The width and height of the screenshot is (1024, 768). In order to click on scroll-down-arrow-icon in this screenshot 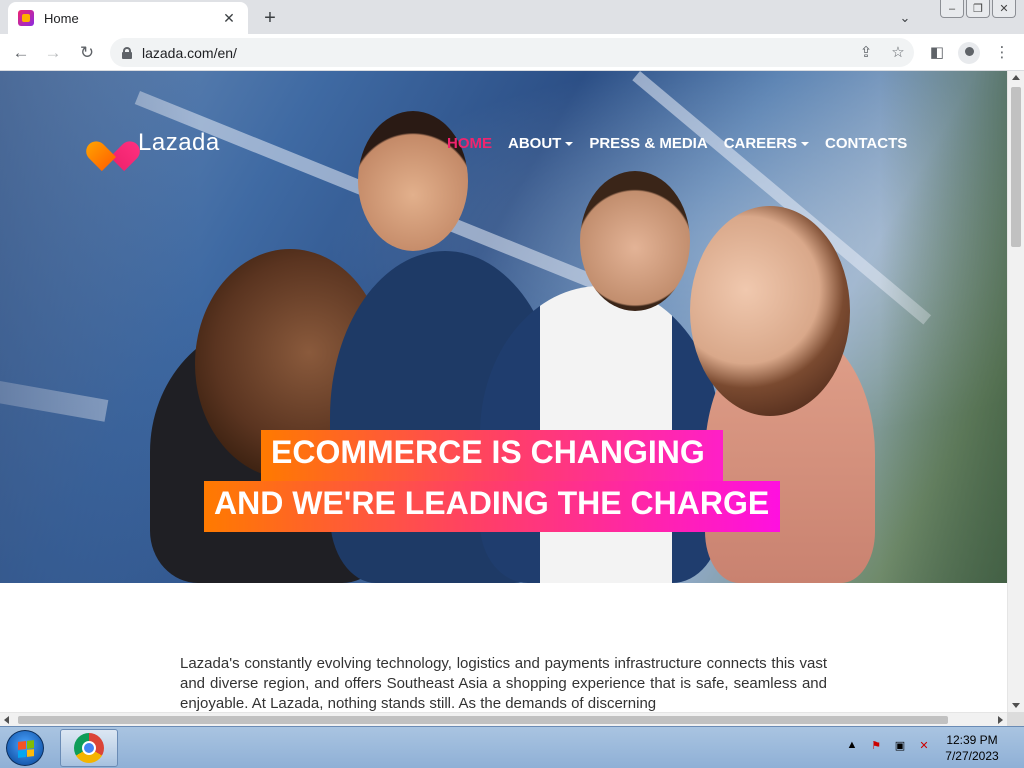, I will do `click(1016, 705)`.